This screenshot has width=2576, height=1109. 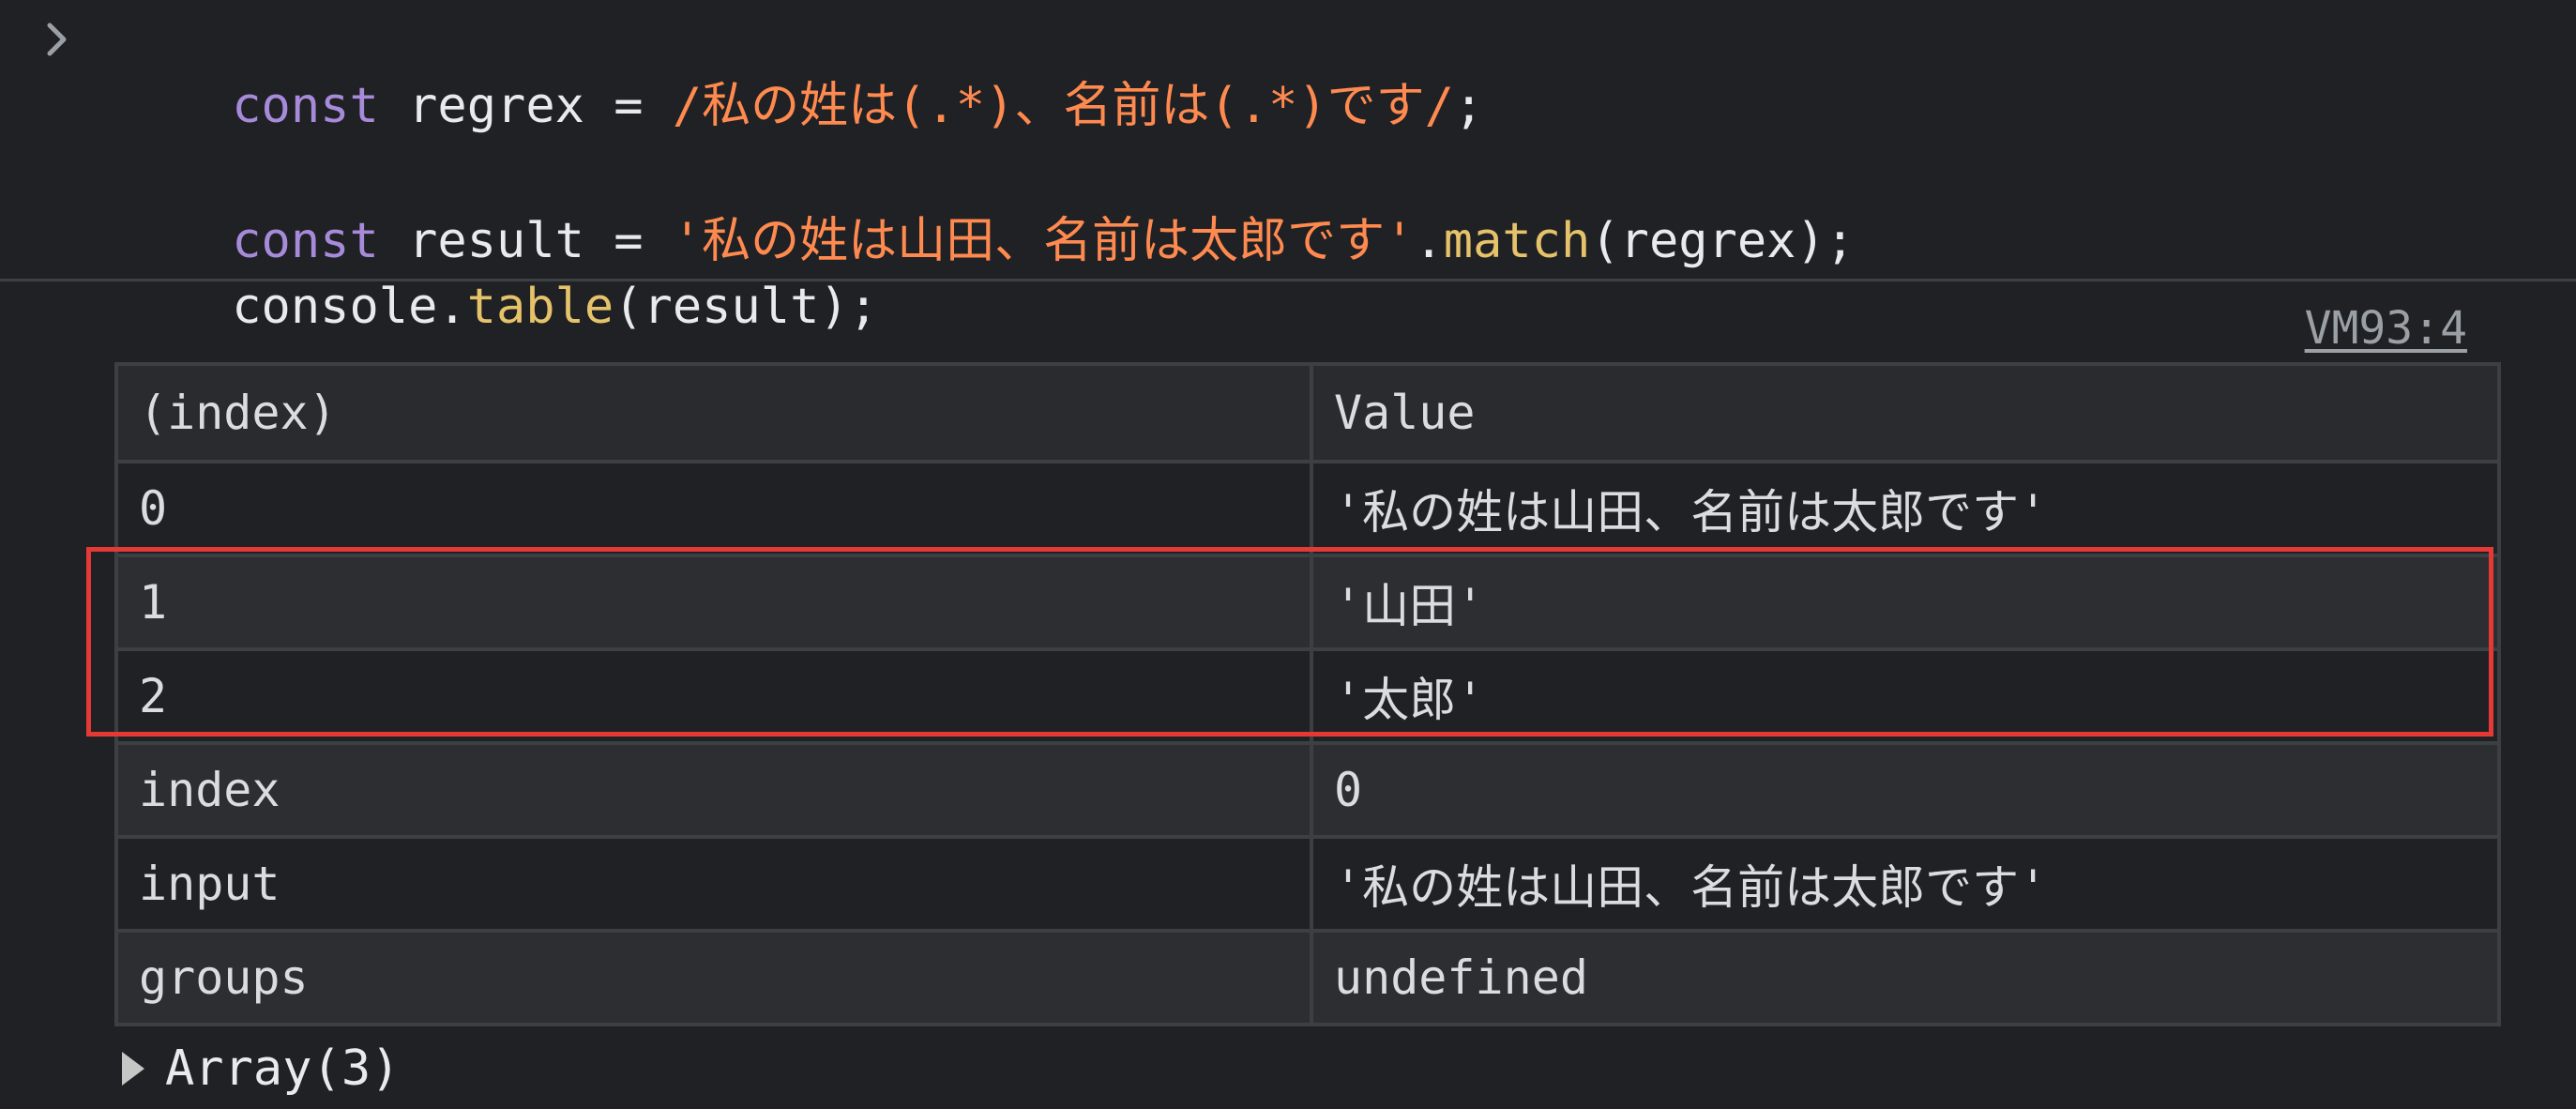 I want to click on table-row: 0 '私の姓は山田、名前は太郎です', so click(x=1307, y=508).